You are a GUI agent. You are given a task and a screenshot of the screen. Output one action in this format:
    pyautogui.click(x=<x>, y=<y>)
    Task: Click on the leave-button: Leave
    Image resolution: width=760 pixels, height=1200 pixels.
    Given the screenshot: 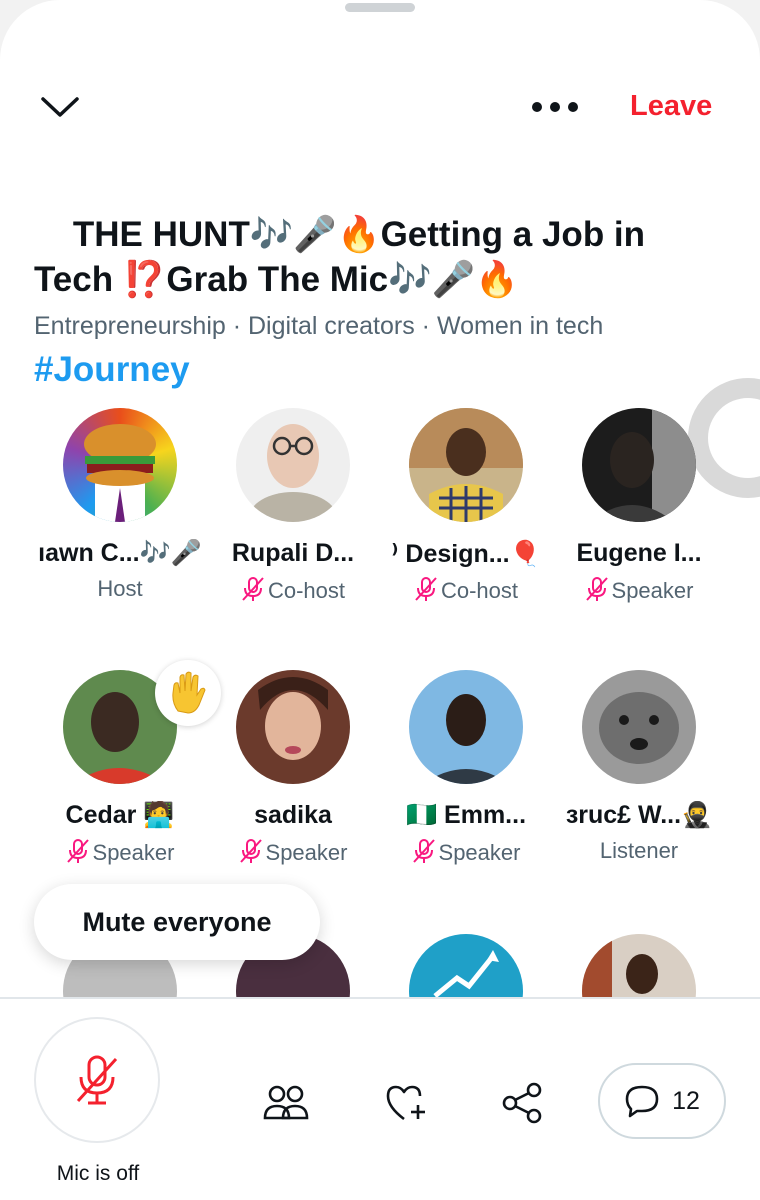 What is the action you would take?
    pyautogui.click(x=685, y=108)
    